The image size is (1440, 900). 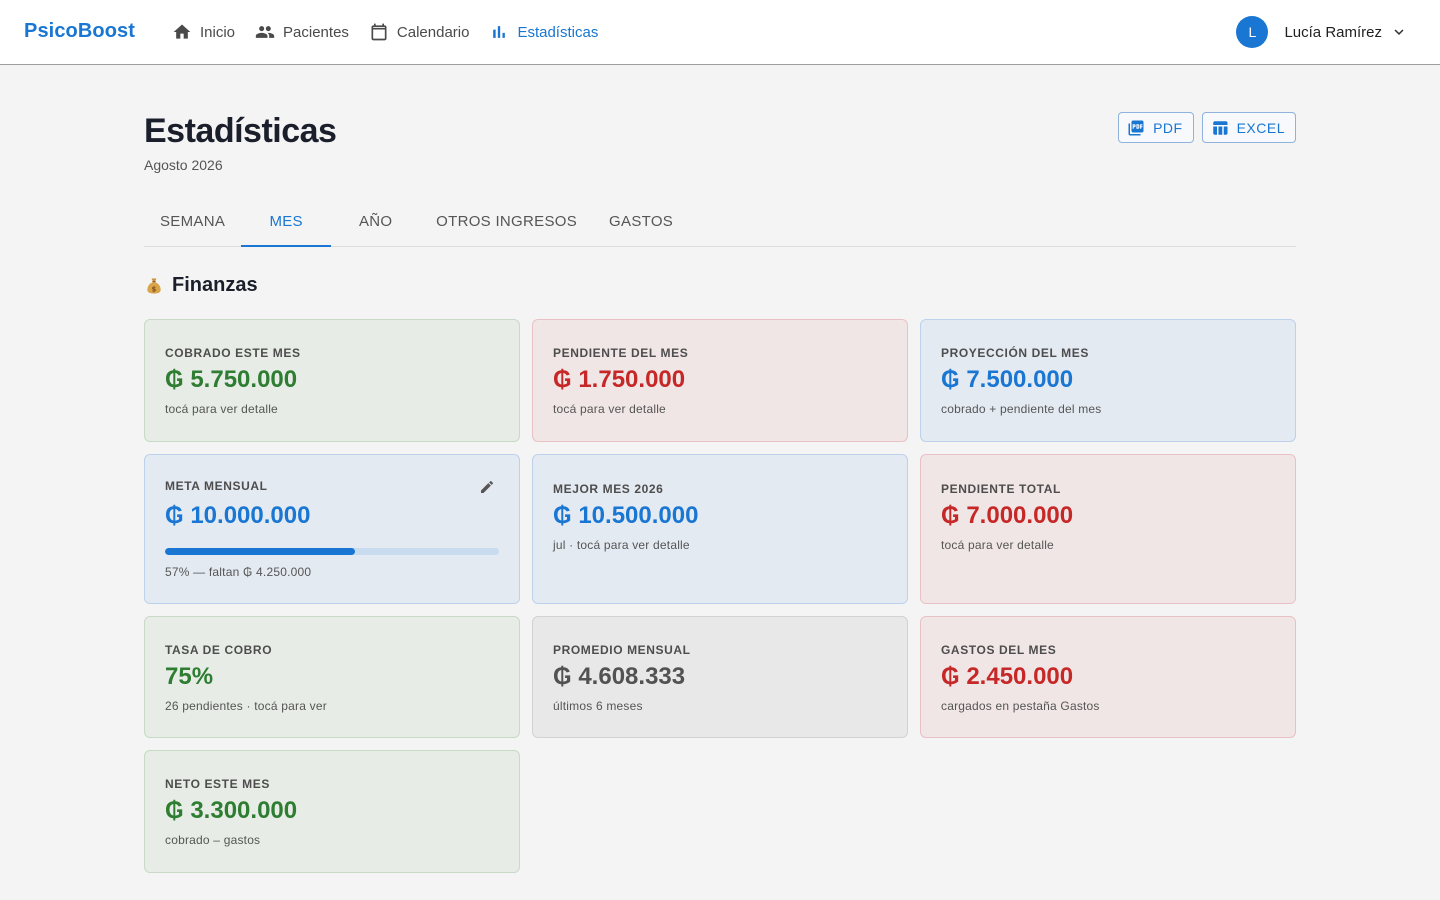 I want to click on card-label: PENDIENTE TOTAL, so click(x=1001, y=489).